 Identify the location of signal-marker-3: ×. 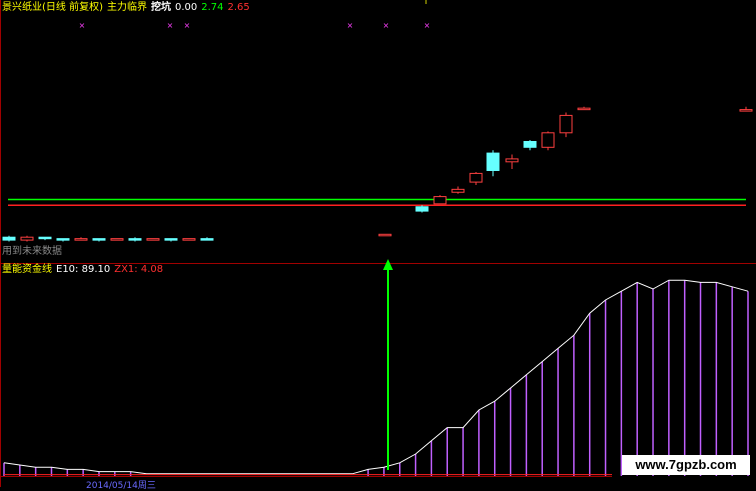
(350, 25).